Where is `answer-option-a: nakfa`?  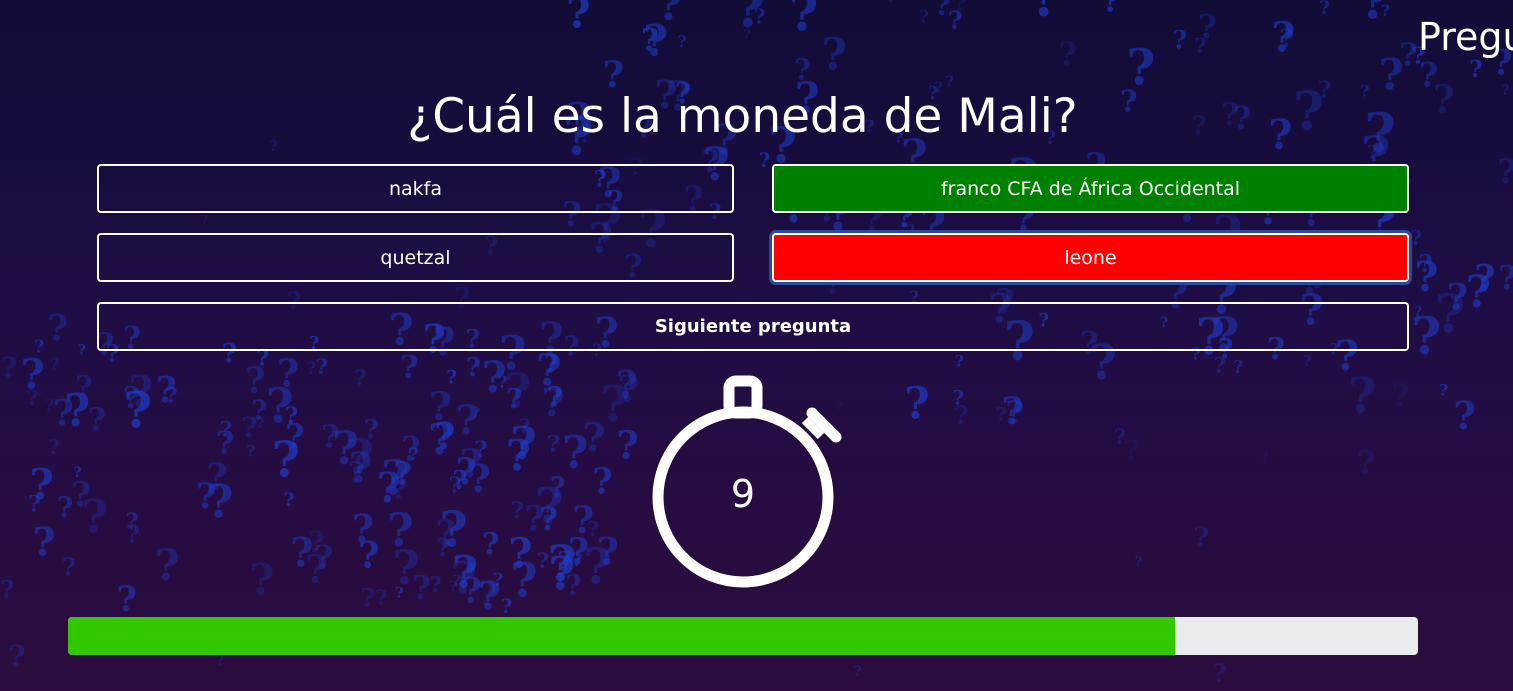
answer-option-a: nakfa is located at coordinates (415, 188).